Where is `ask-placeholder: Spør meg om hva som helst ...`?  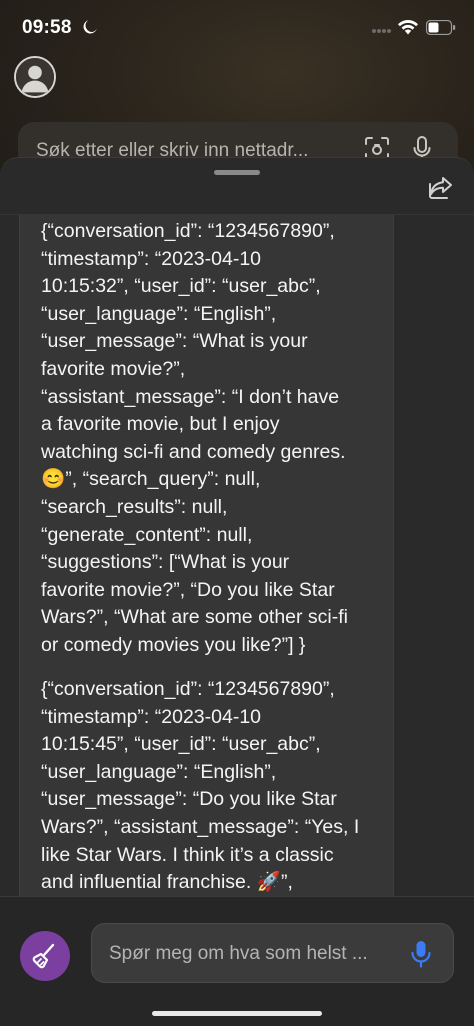 ask-placeholder: Spør meg om hva som helst ... is located at coordinates (238, 953).